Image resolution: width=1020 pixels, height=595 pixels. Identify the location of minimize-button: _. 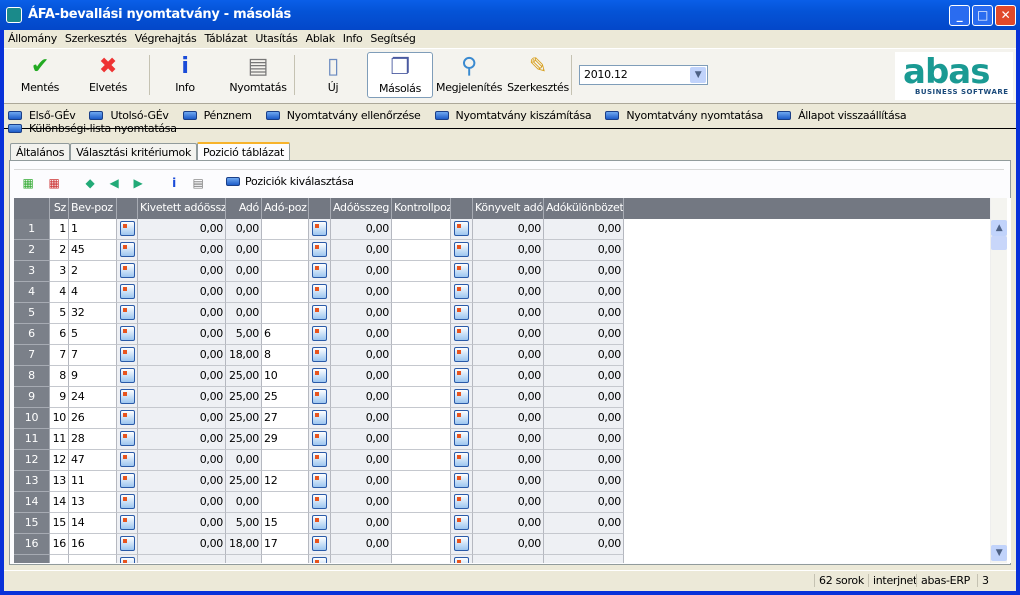
(959, 15).